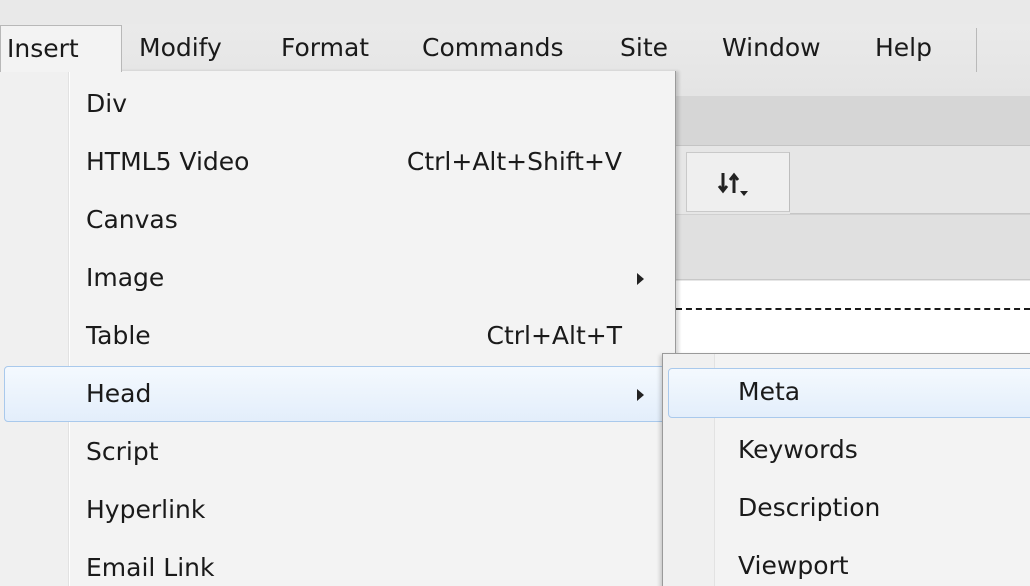 This screenshot has height=586, width=1030. Describe the element at coordinates (769, 391) in the screenshot. I see `submenu-item-label: Meta` at that location.